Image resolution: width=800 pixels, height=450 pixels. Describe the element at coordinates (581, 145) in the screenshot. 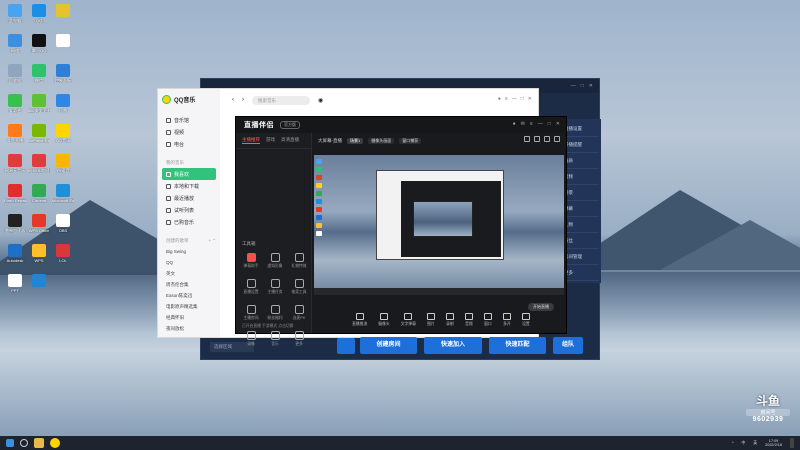

I see `side-item: 开播提醒` at that location.